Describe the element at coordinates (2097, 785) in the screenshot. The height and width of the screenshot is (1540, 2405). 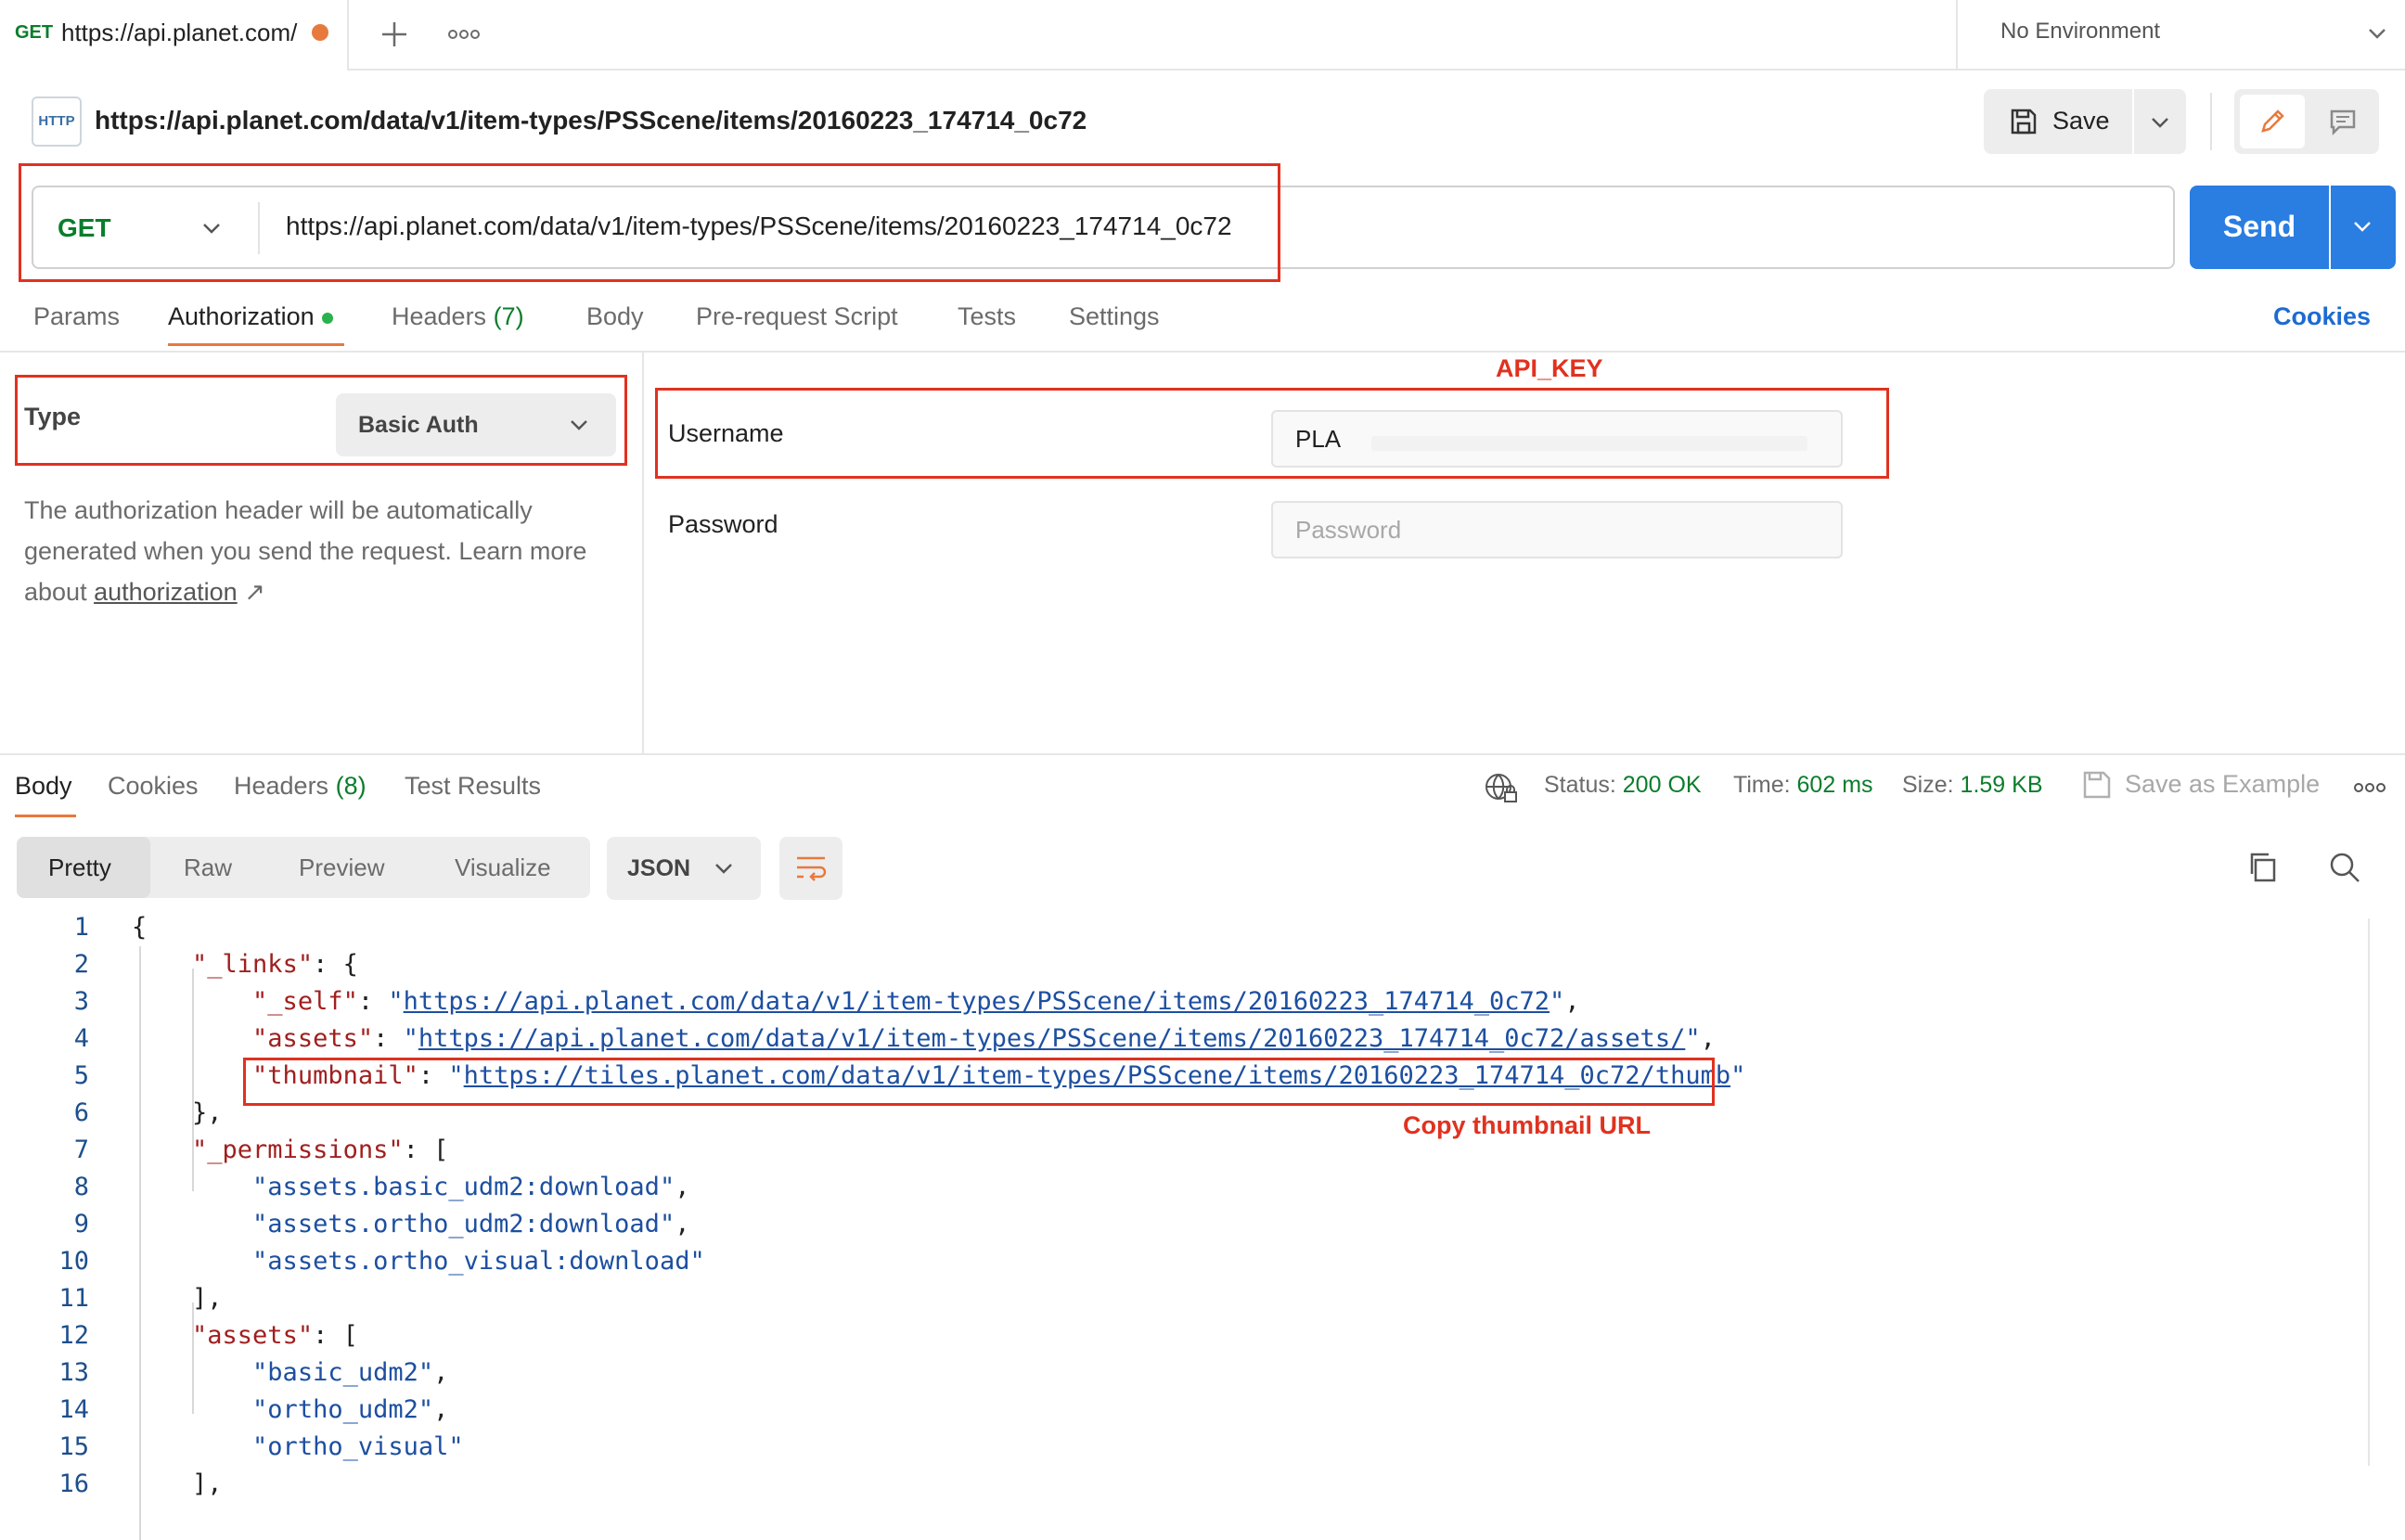
I see `save-icon` at that location.